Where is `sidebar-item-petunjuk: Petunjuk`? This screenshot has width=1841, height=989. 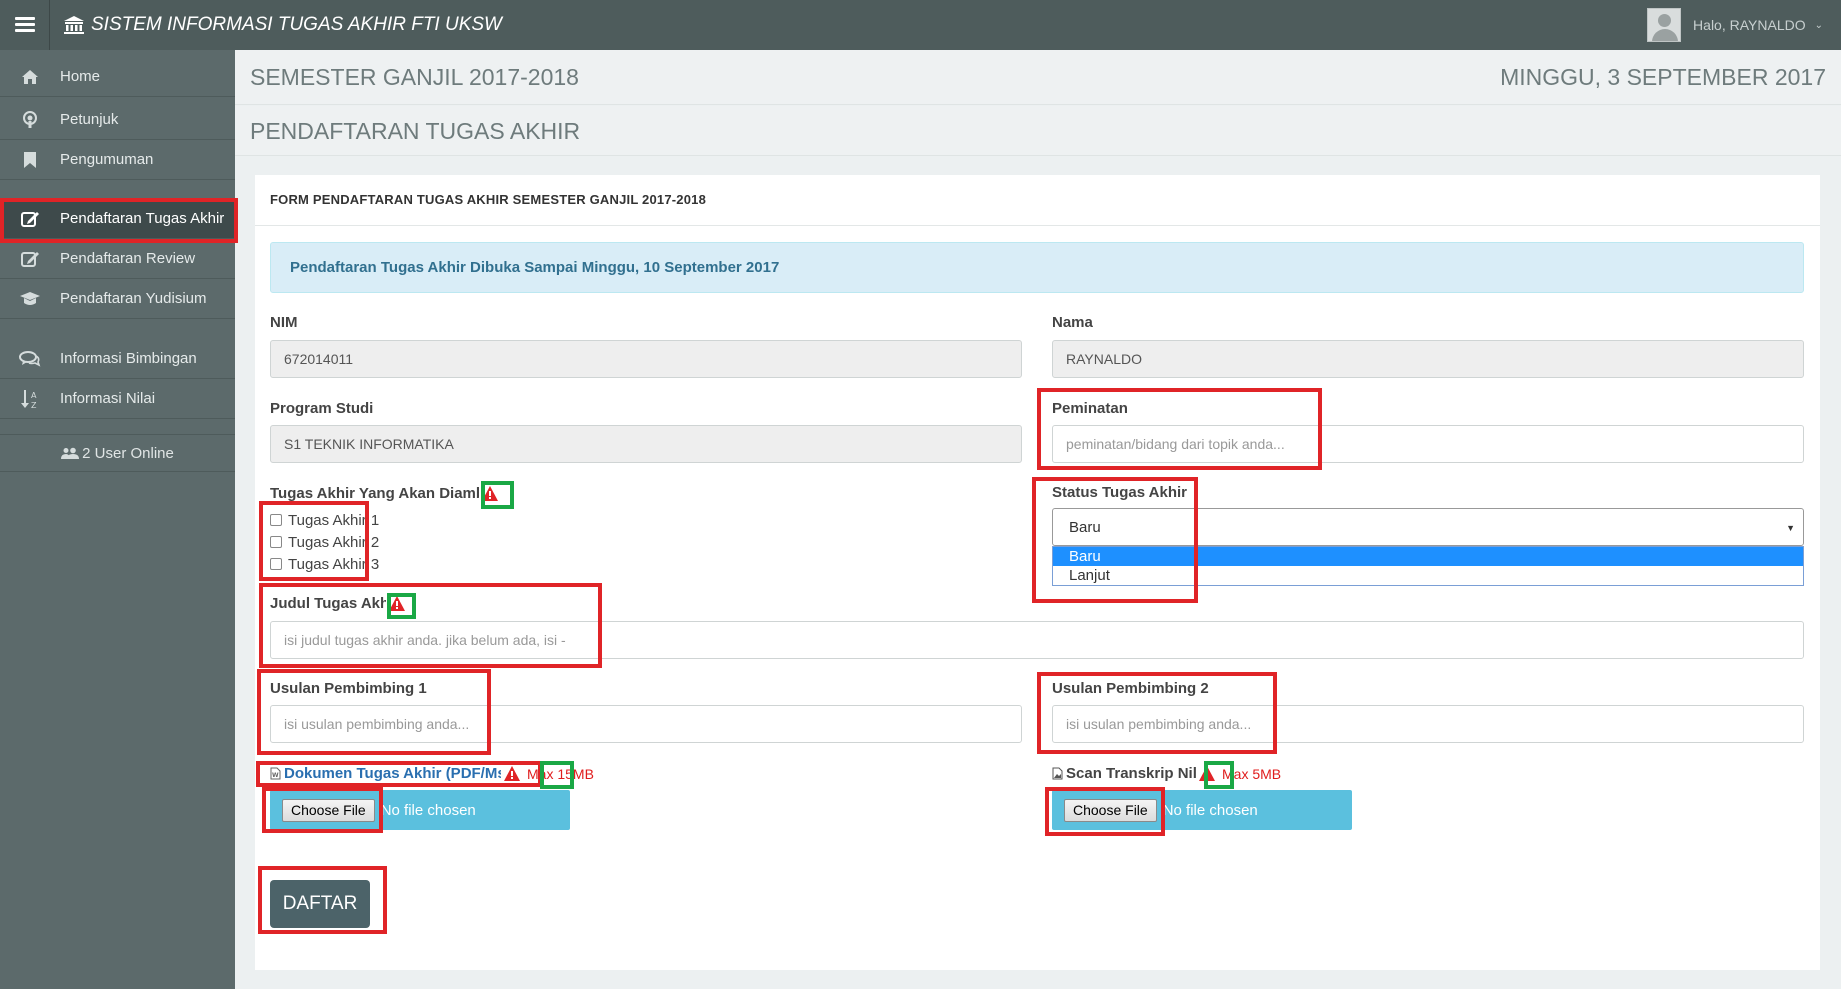
sidebar-item-petunjuk: Petunjuk is located at coordinates (117, 120).